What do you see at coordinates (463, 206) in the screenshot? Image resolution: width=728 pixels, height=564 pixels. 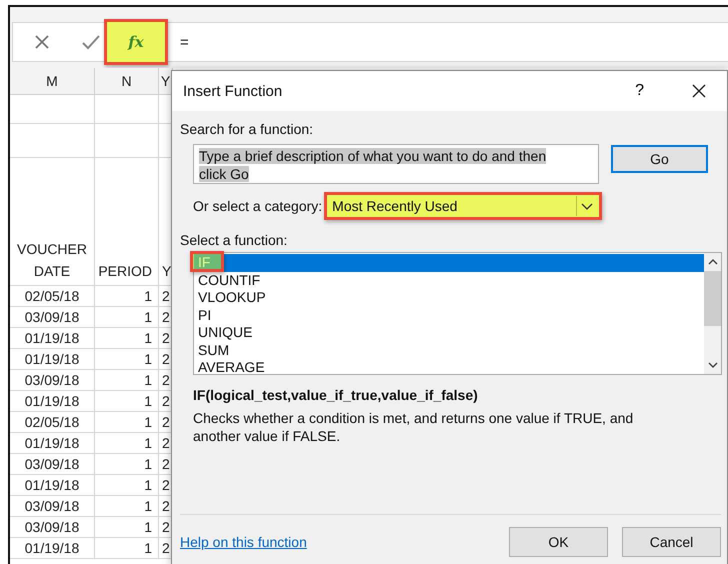 I see `category-dropdown: Most Recently Used` at bounding box center [463, 206].